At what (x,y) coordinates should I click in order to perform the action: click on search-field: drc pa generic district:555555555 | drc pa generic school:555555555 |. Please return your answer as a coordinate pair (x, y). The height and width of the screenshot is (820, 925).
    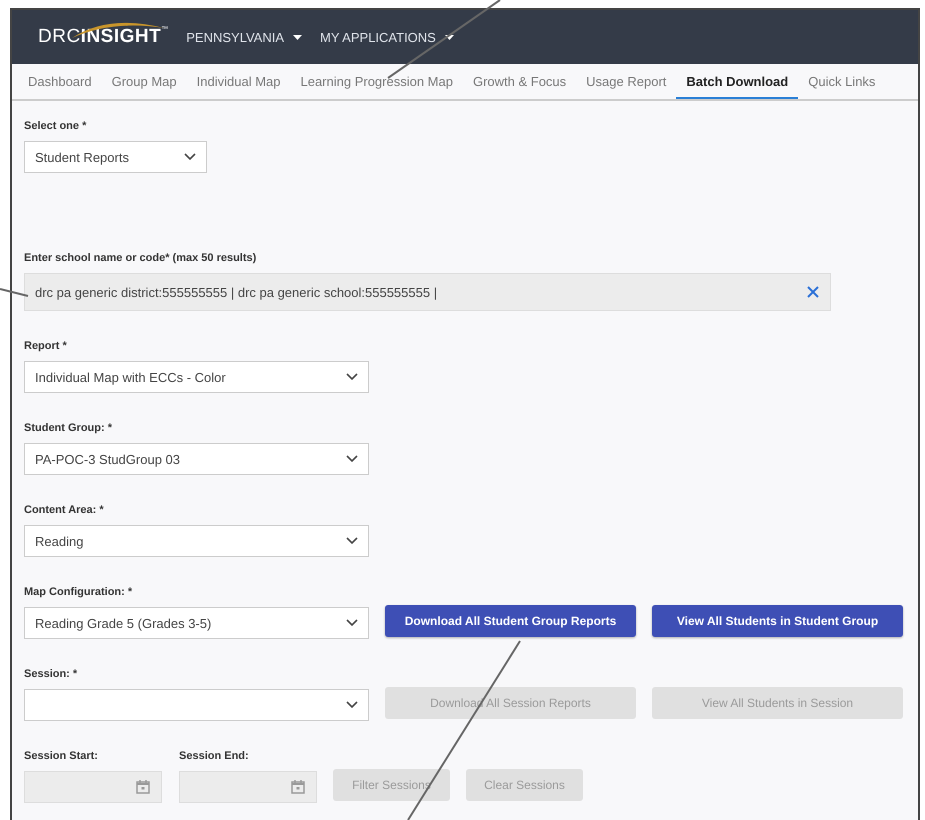
    Looking at the image, I should click on (427, 292).